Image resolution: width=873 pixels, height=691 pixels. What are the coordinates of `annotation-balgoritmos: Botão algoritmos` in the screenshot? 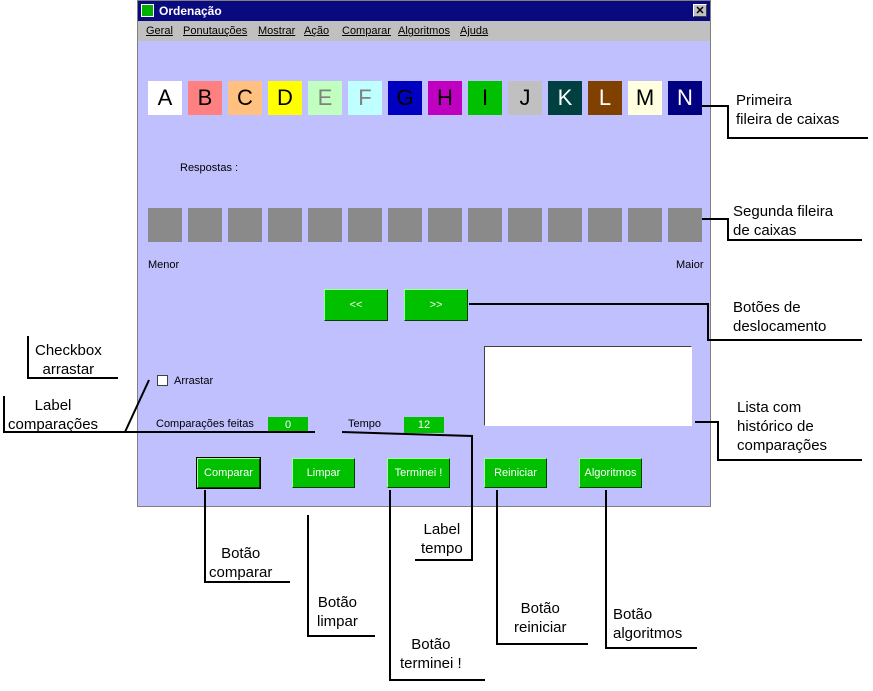 It's located at (647, 624).